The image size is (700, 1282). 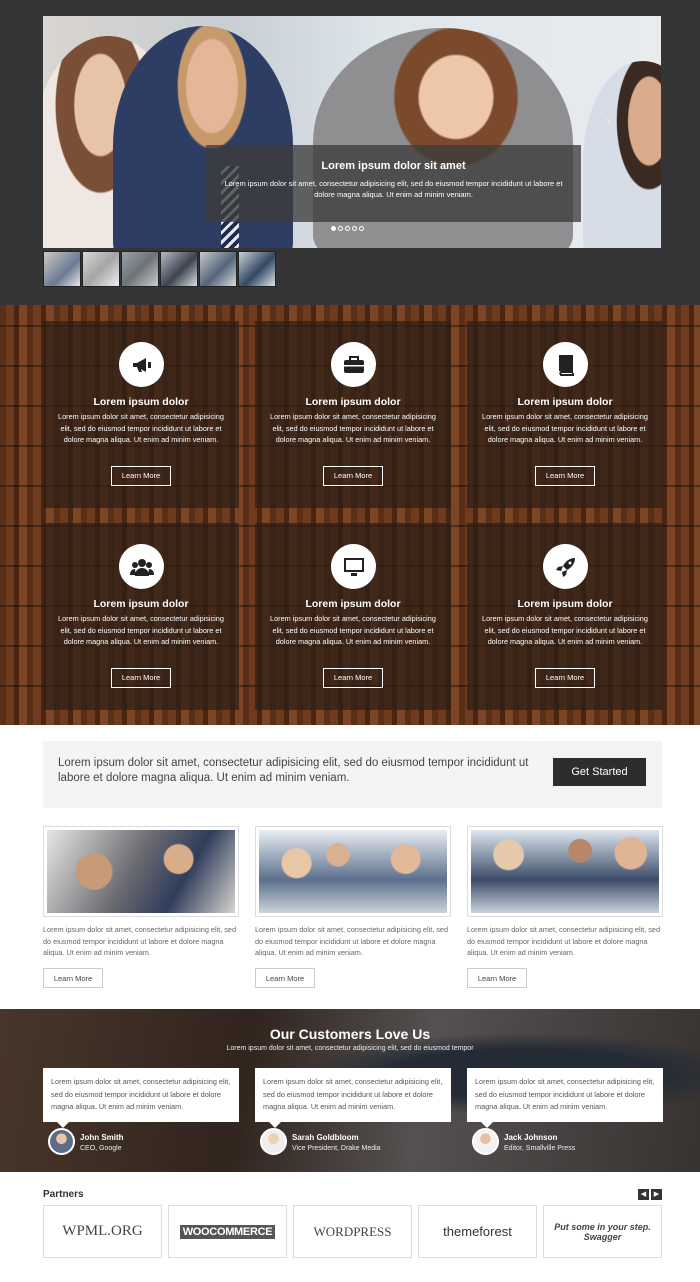 I want to click on testimonial-name: John Smith, so click(x=102, y=1137).